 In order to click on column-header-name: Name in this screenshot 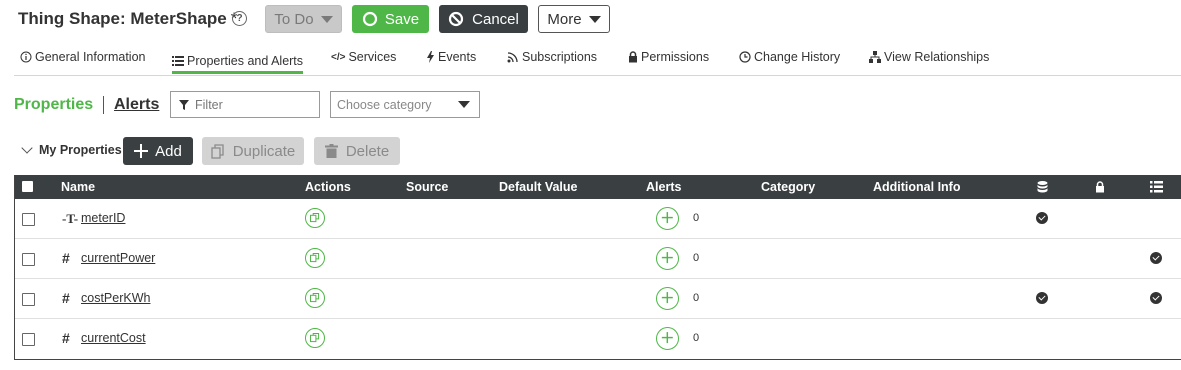, I will do `click(78, 187)`.